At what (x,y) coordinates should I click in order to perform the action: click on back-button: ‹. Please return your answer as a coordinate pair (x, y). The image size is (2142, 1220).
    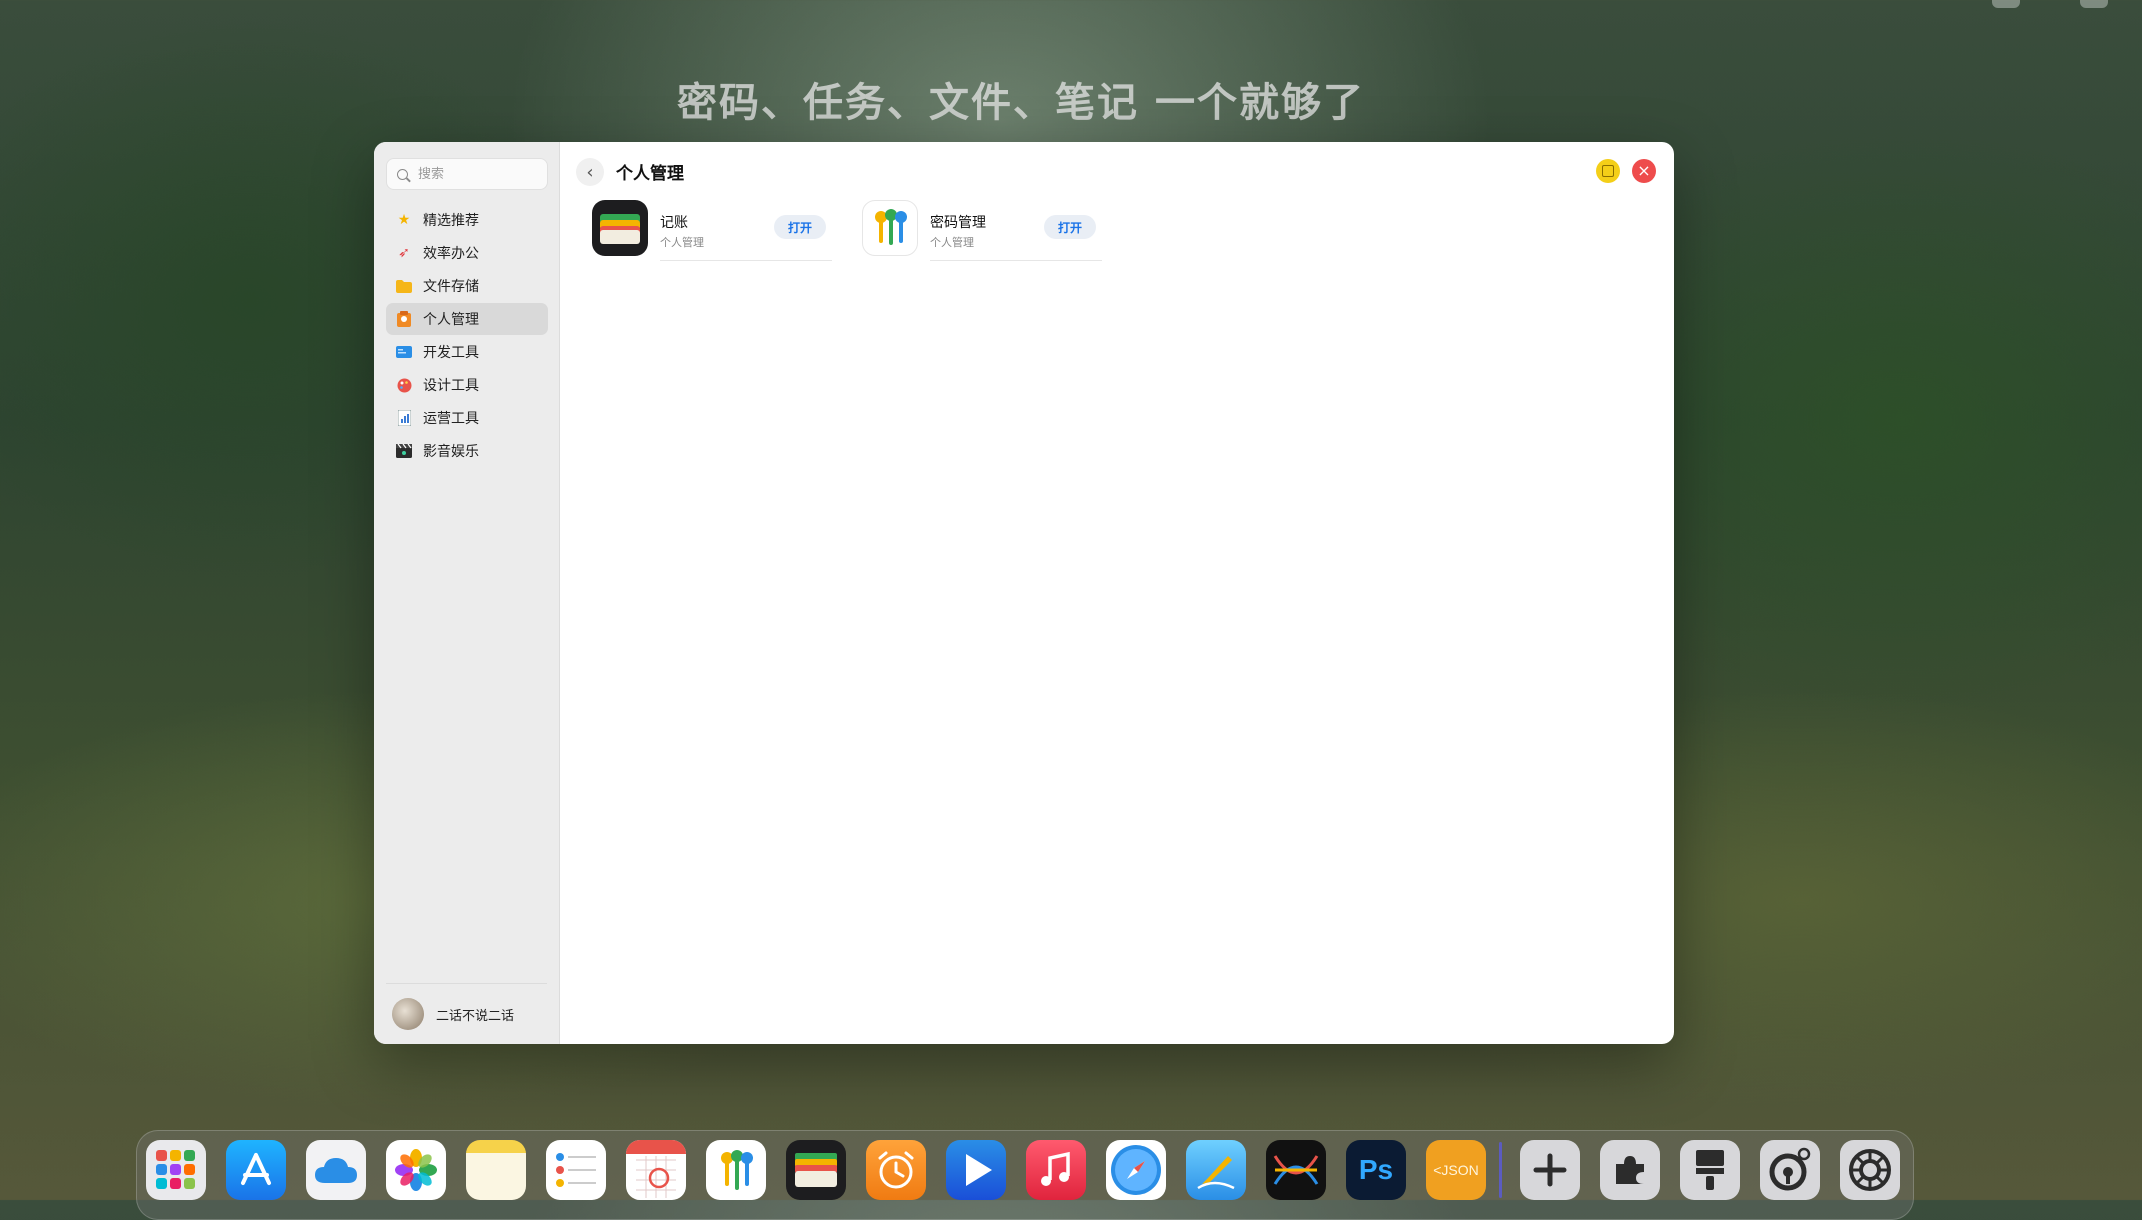
    Looking at the image, I should click on (590, 172).